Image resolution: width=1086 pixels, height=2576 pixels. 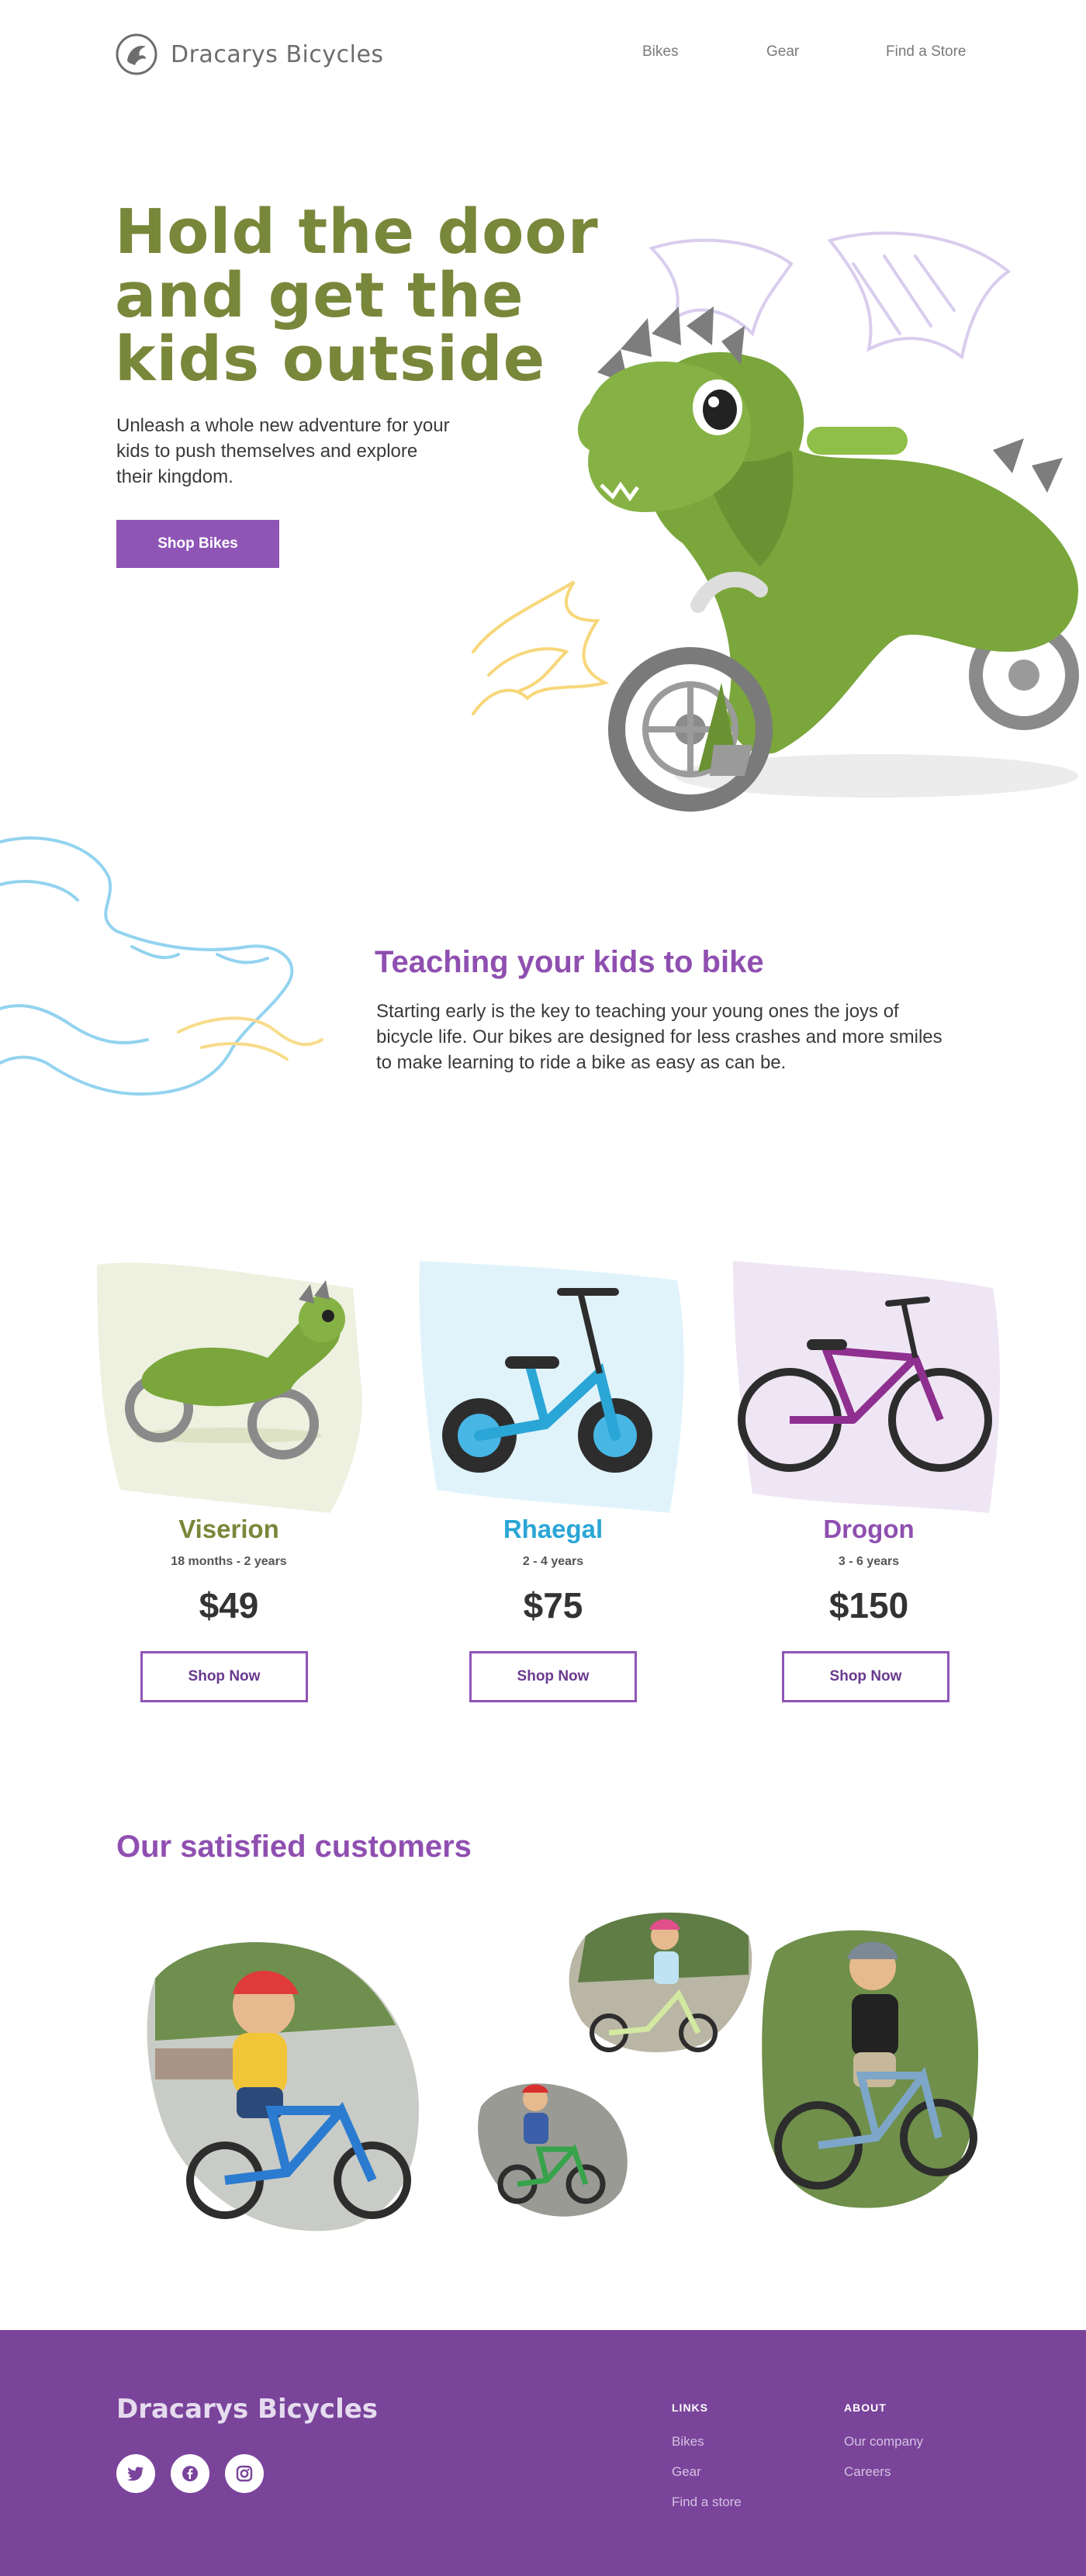 What do you see at coordinates (244, 2473) in the screenshot?
I see `instagram-icon` at bounding box center [244, 2473].